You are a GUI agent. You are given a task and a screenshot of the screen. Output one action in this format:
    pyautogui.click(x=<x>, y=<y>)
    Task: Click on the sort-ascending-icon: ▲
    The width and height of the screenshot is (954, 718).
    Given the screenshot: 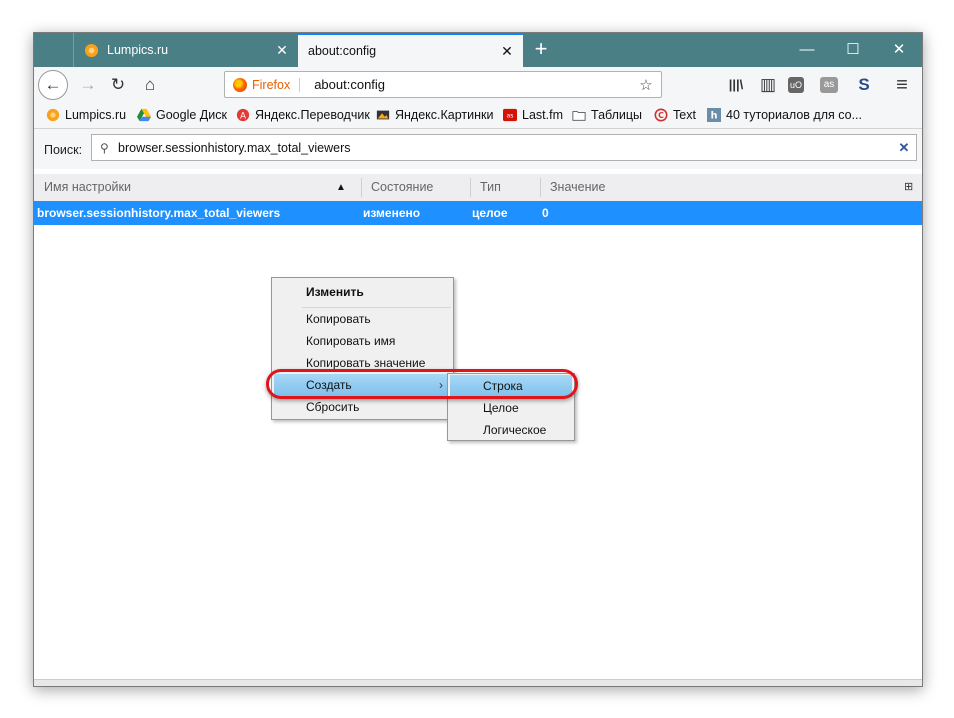 What is the action you would take?
    pyautogui.click(x=341, y=187)
    